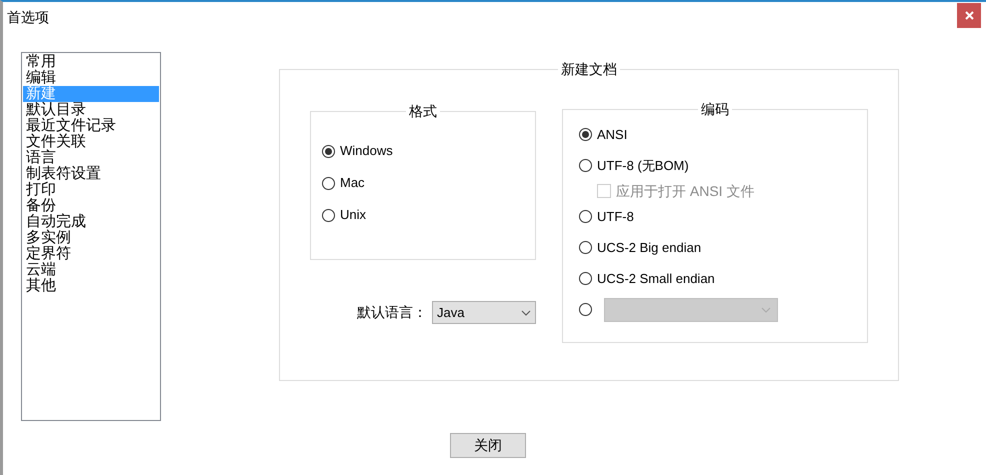 The image size is (986, 475). What do you see at coordinates (91, 62) in the screenshot?
I see `category-item: 常用` at bounding box center [91, 62].